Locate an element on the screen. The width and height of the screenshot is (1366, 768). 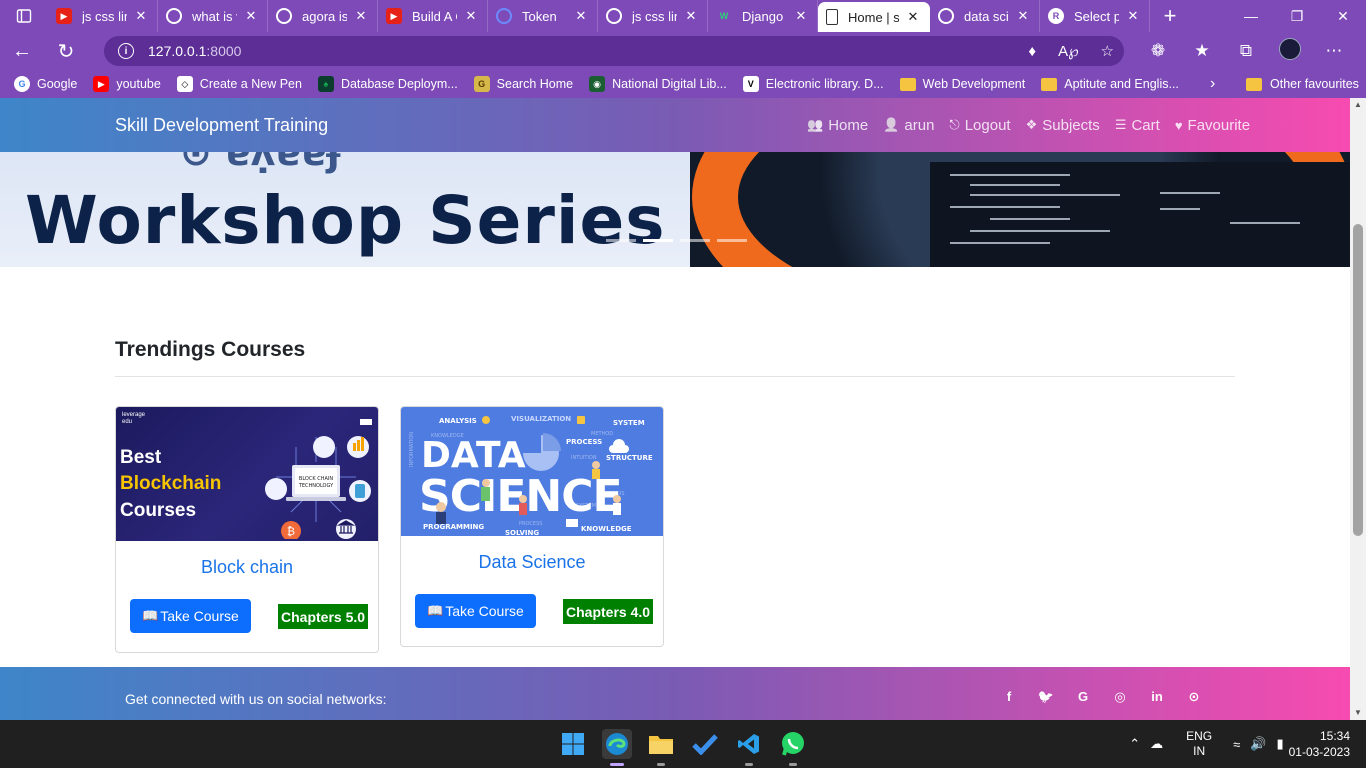
start-button is located at coordinates (573, 744).